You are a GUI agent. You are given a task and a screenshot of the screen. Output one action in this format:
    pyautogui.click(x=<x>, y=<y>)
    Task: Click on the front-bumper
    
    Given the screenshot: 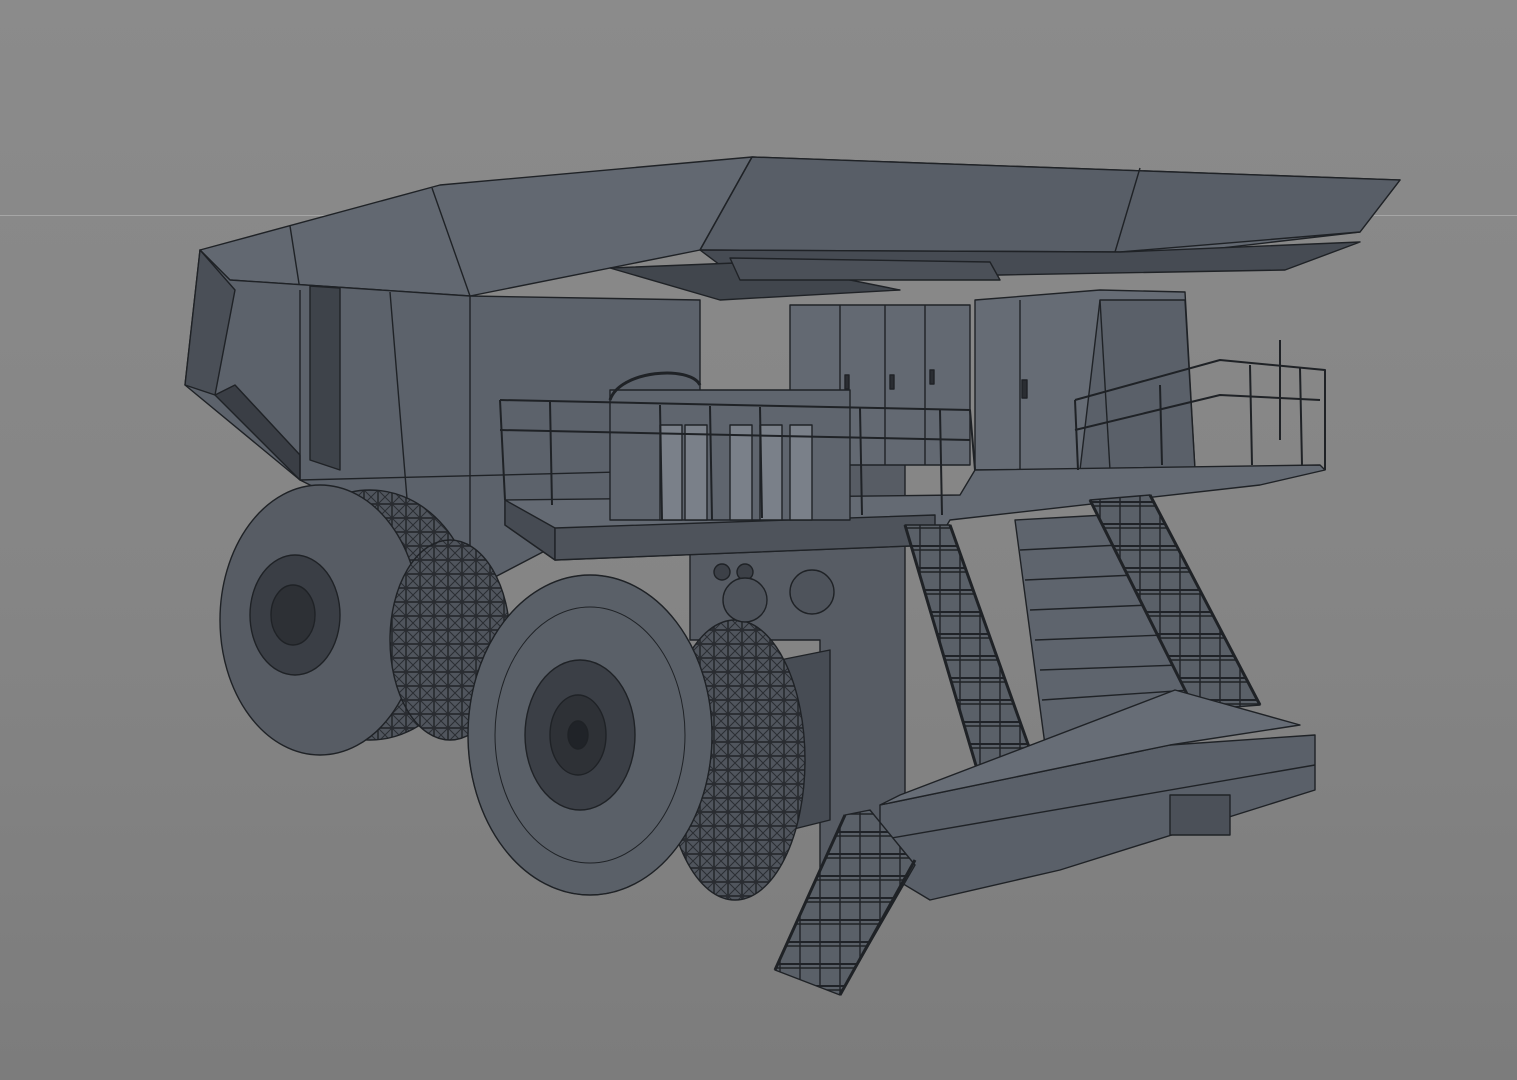 What is the action you would take?
    pyautogui.click(x=1097, y=795)
    